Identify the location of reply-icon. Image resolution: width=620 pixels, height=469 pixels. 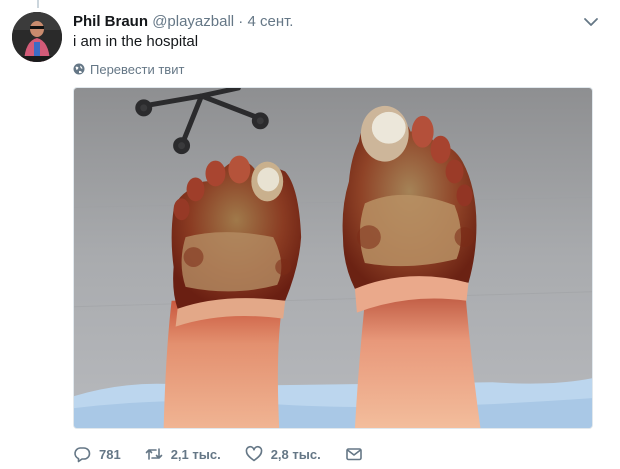
(82, 455).